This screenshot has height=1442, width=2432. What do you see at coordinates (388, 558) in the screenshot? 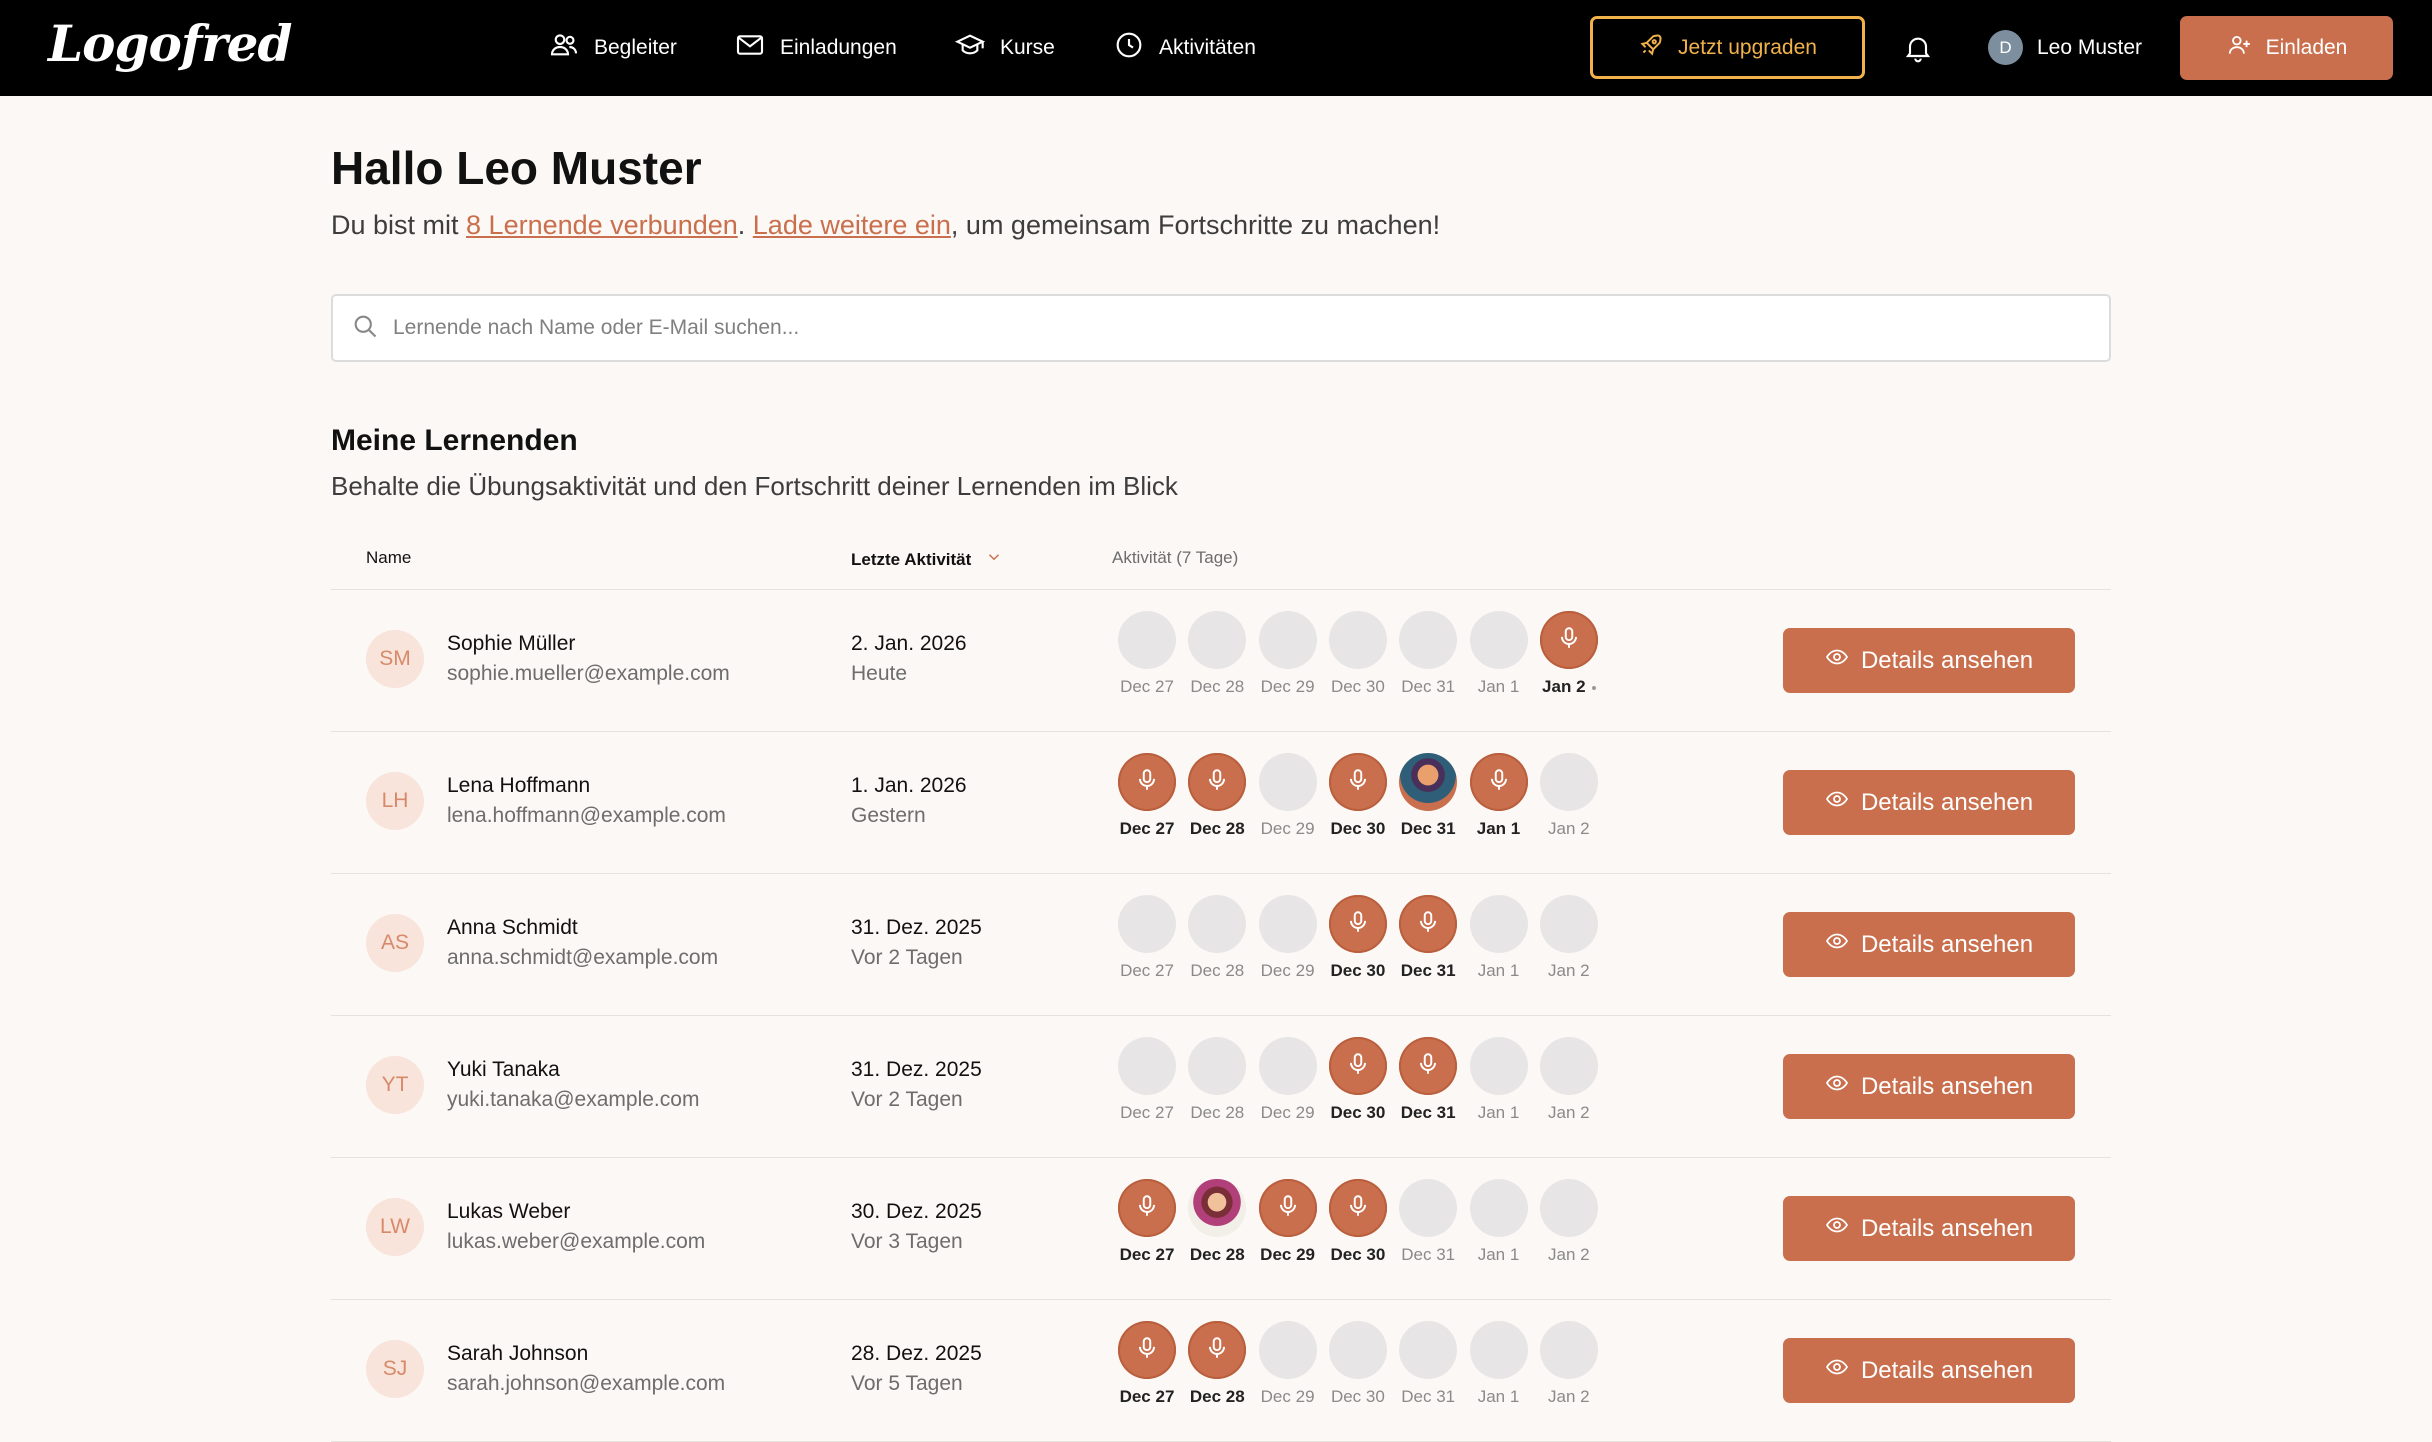
I see `column-header-name: Name` at bounding box center [388, 558].